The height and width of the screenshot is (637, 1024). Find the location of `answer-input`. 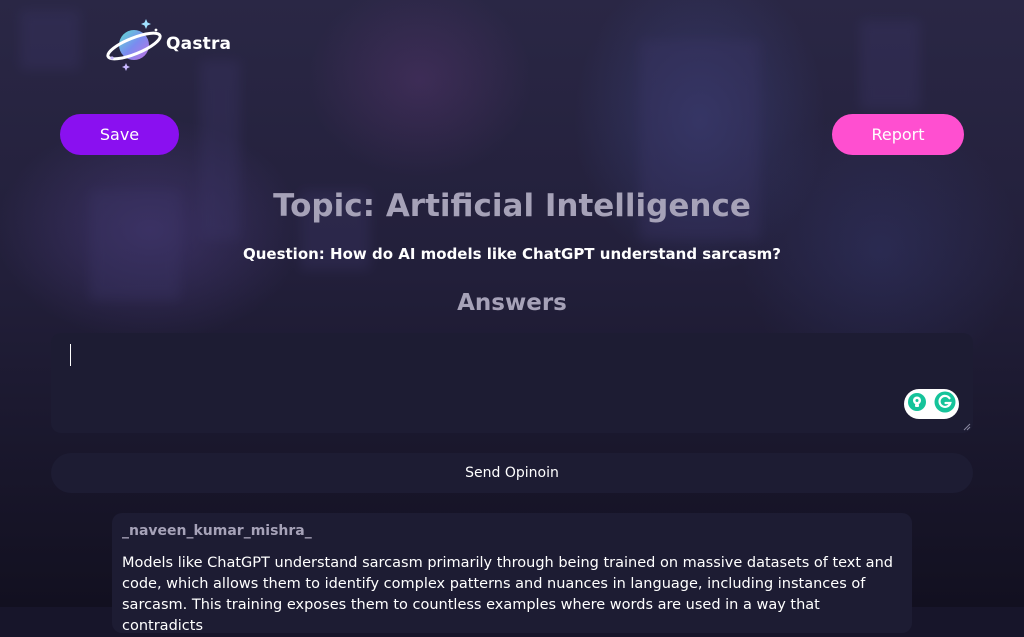

answer-input is located at coordinates (512, 383).